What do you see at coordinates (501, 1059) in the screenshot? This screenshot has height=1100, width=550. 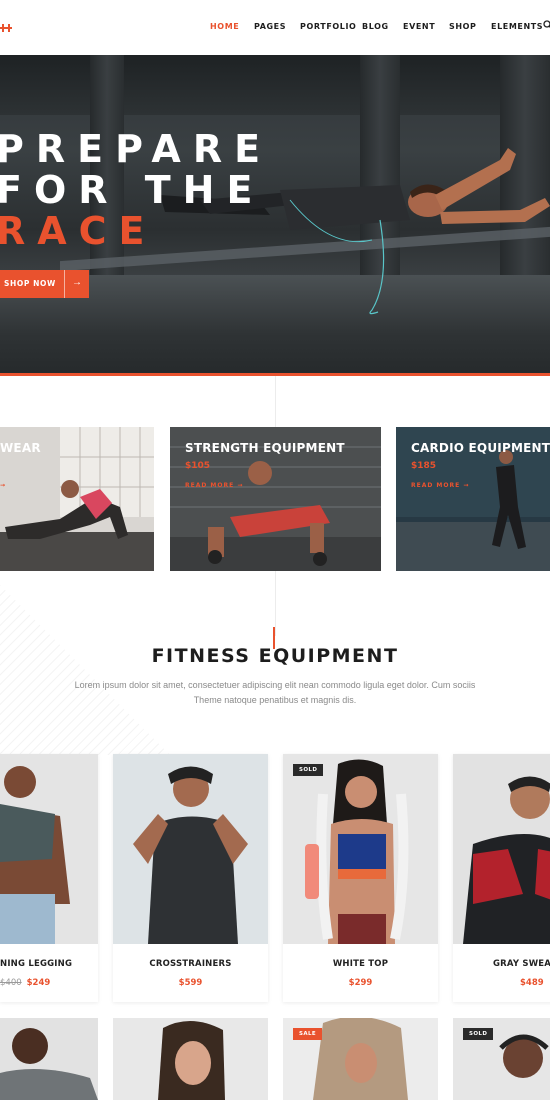 I see `product-card: SOLD` at bounding box center [501, 1059].